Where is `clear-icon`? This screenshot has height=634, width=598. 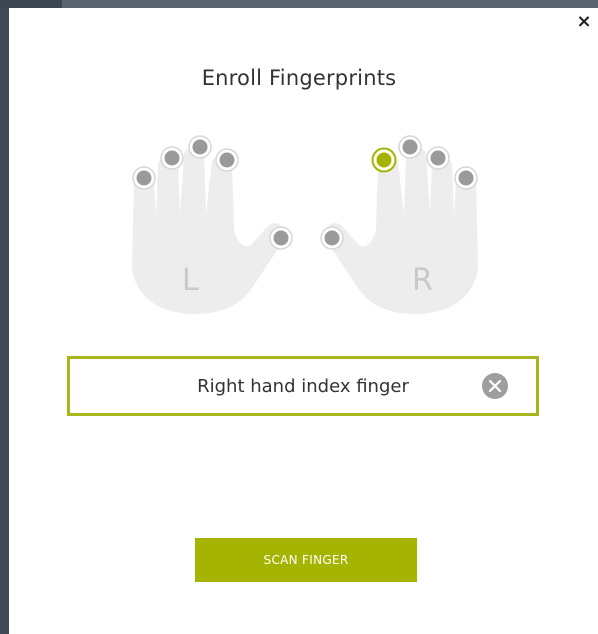 clear-icon is located at coordinates (495, 386).